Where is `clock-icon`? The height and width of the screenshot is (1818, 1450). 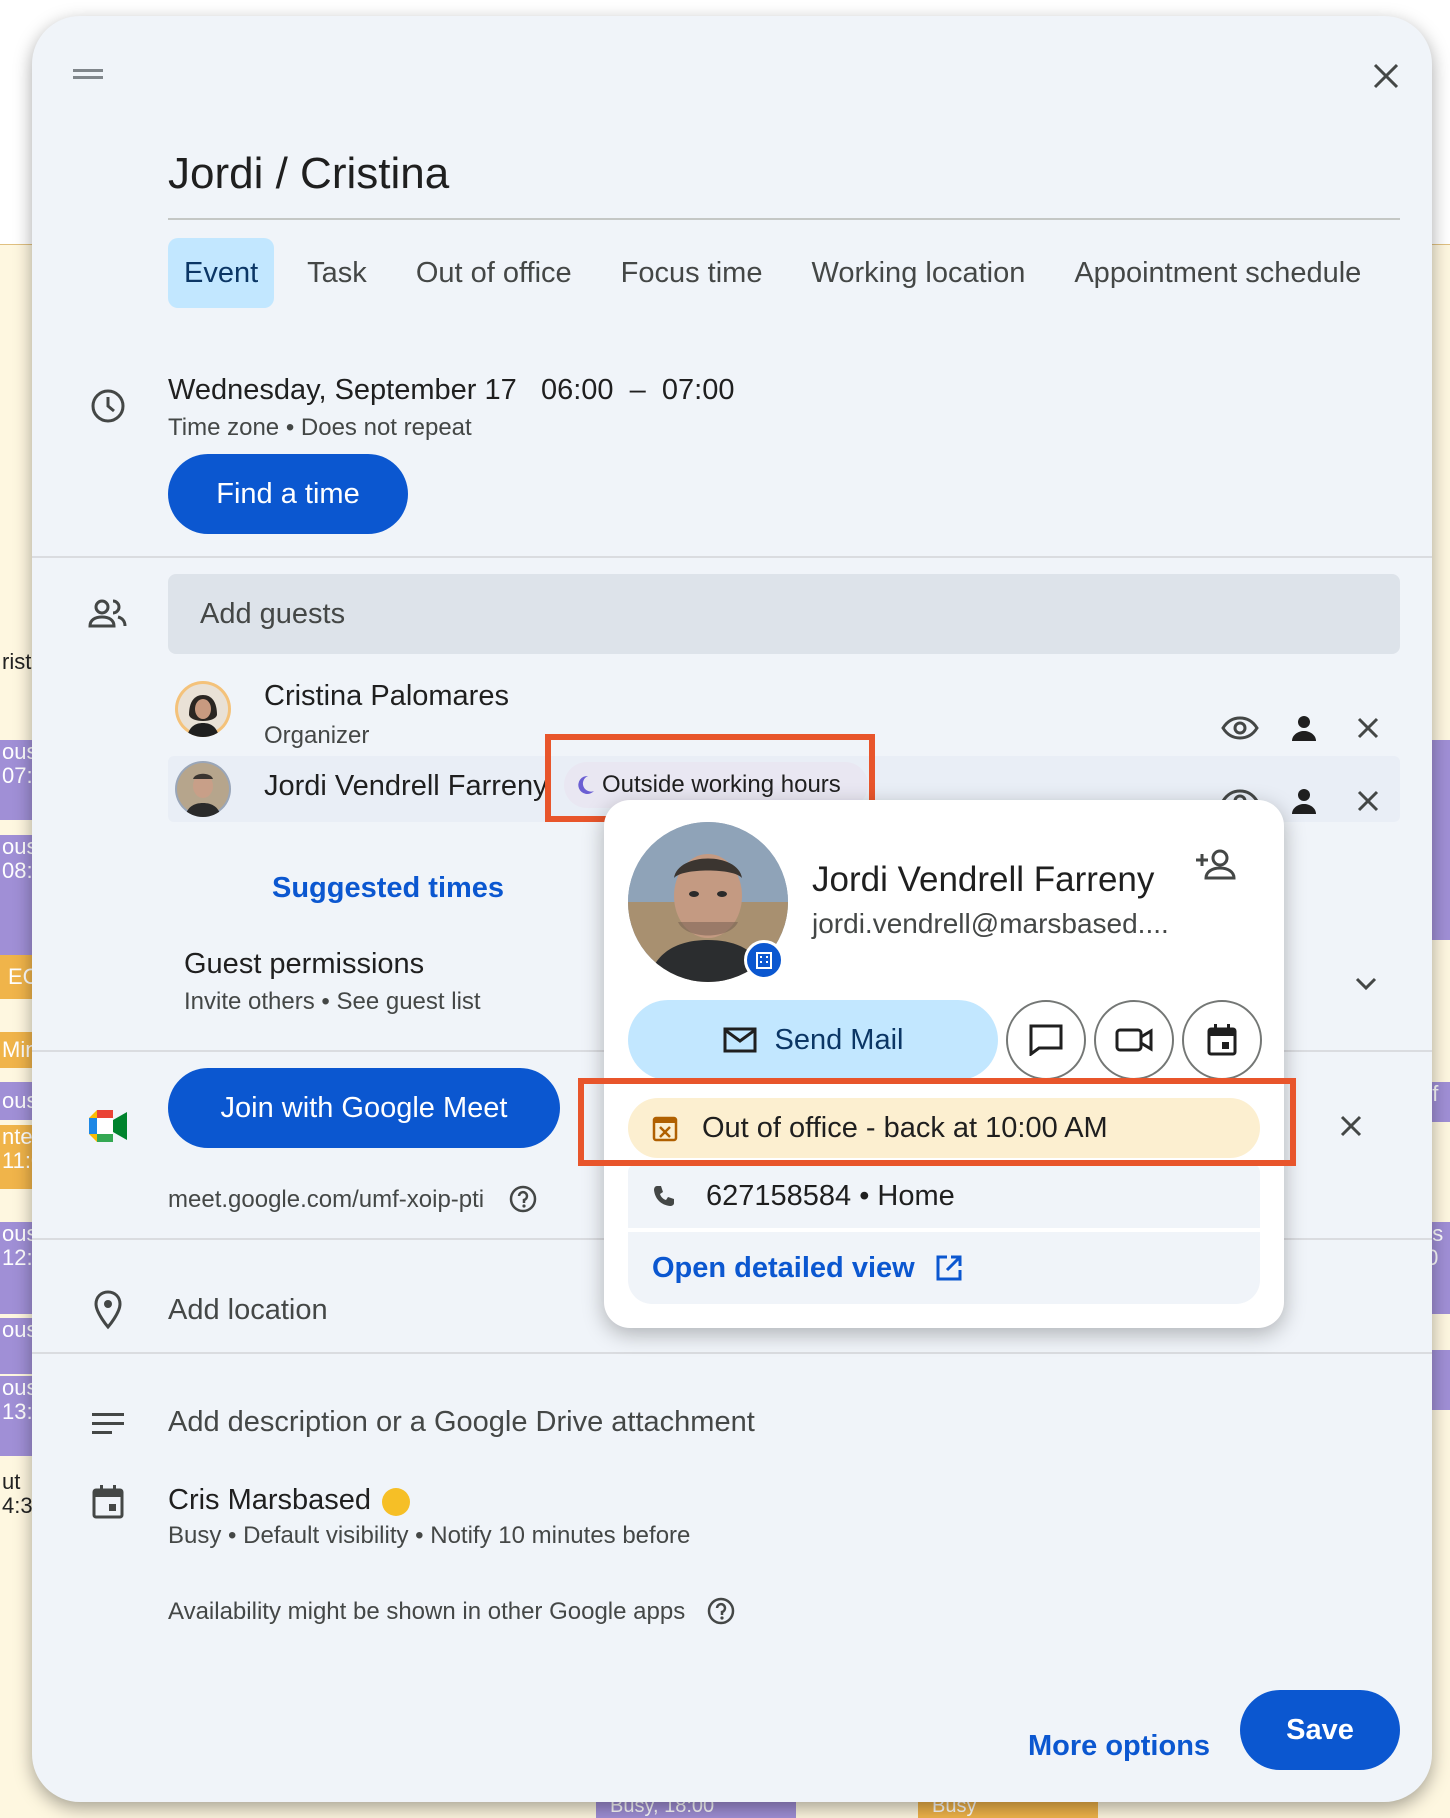 clock-icon is located at coordinates (108, 406).